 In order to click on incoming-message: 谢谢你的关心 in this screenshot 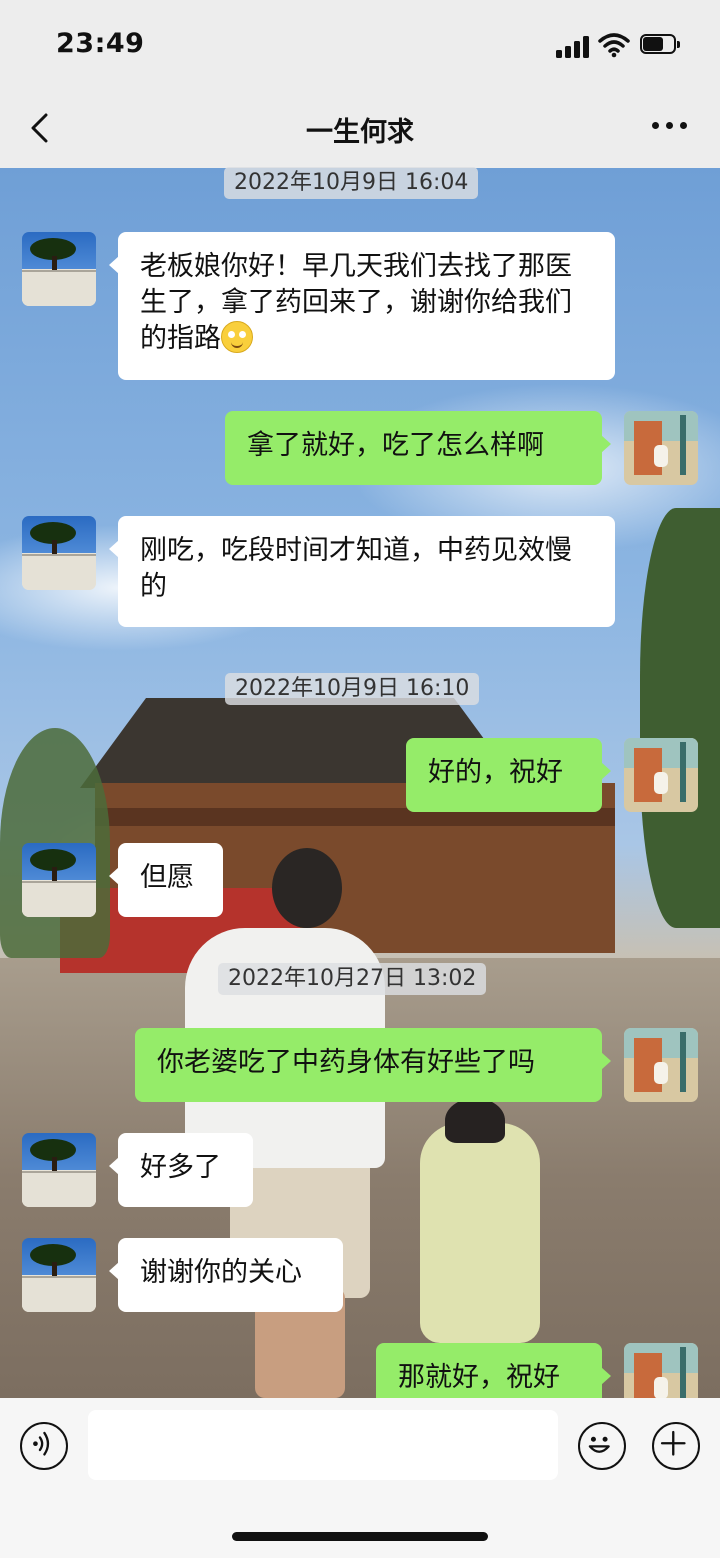, I will do `click(226, 1275)`.